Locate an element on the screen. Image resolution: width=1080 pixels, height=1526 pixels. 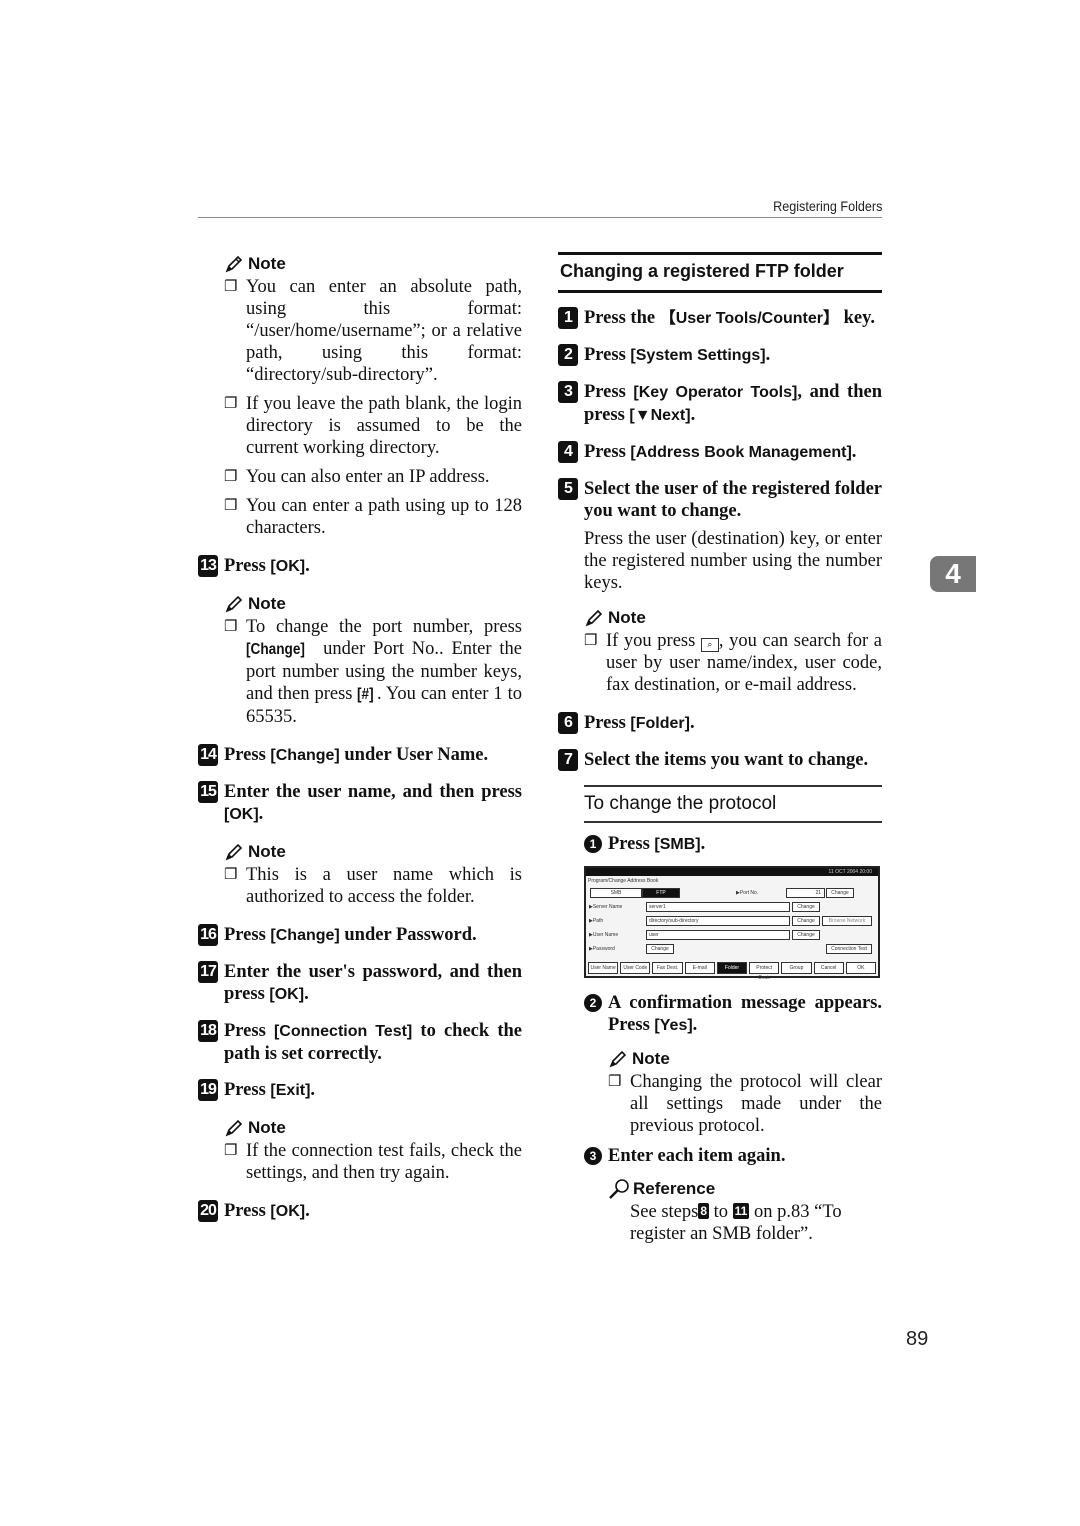
step-text: Select the items you want to change. is located at coordinates (726, 760).